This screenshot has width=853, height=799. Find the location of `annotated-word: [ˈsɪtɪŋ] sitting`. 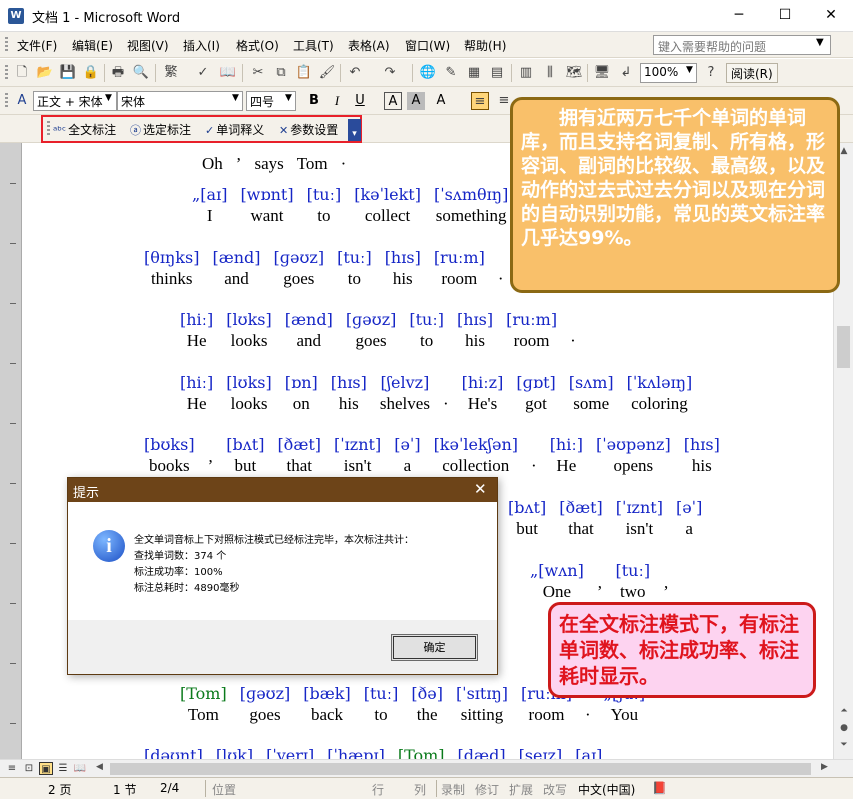

annotated-word: [ˈsɪtɪŋ] sitting is located at coordinates (482, 705).